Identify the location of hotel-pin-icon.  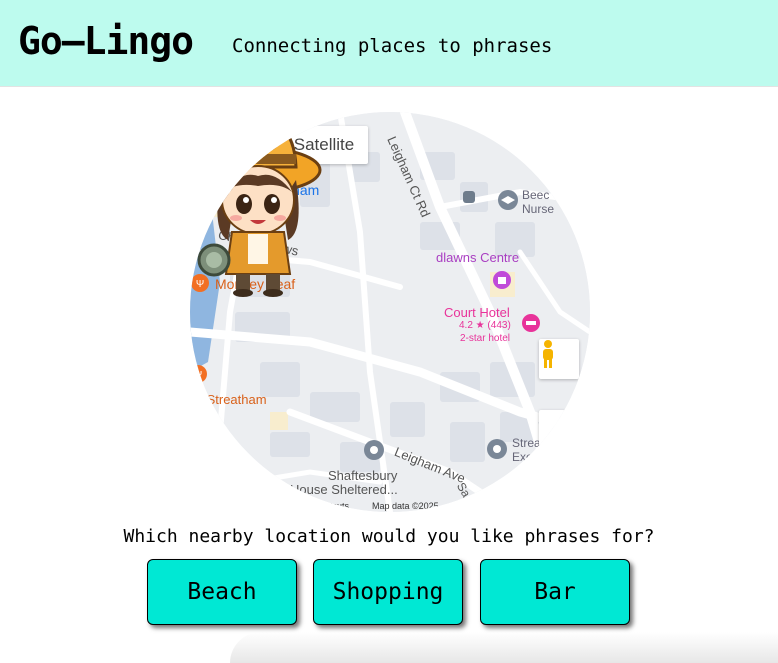
(531, 323).